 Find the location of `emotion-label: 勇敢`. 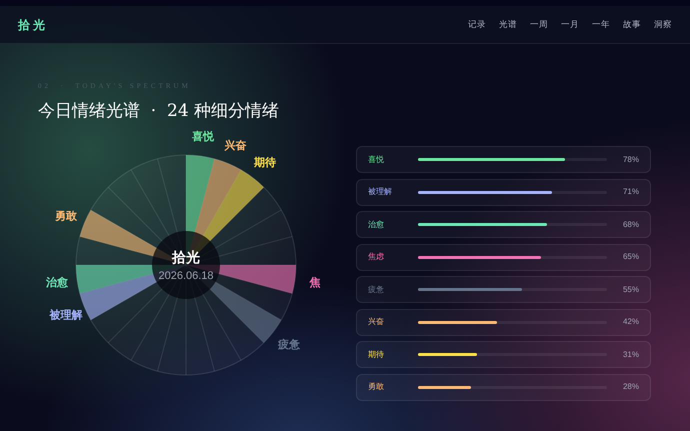

emotion-label: 勇敢 is located at coordinates (65, 216).